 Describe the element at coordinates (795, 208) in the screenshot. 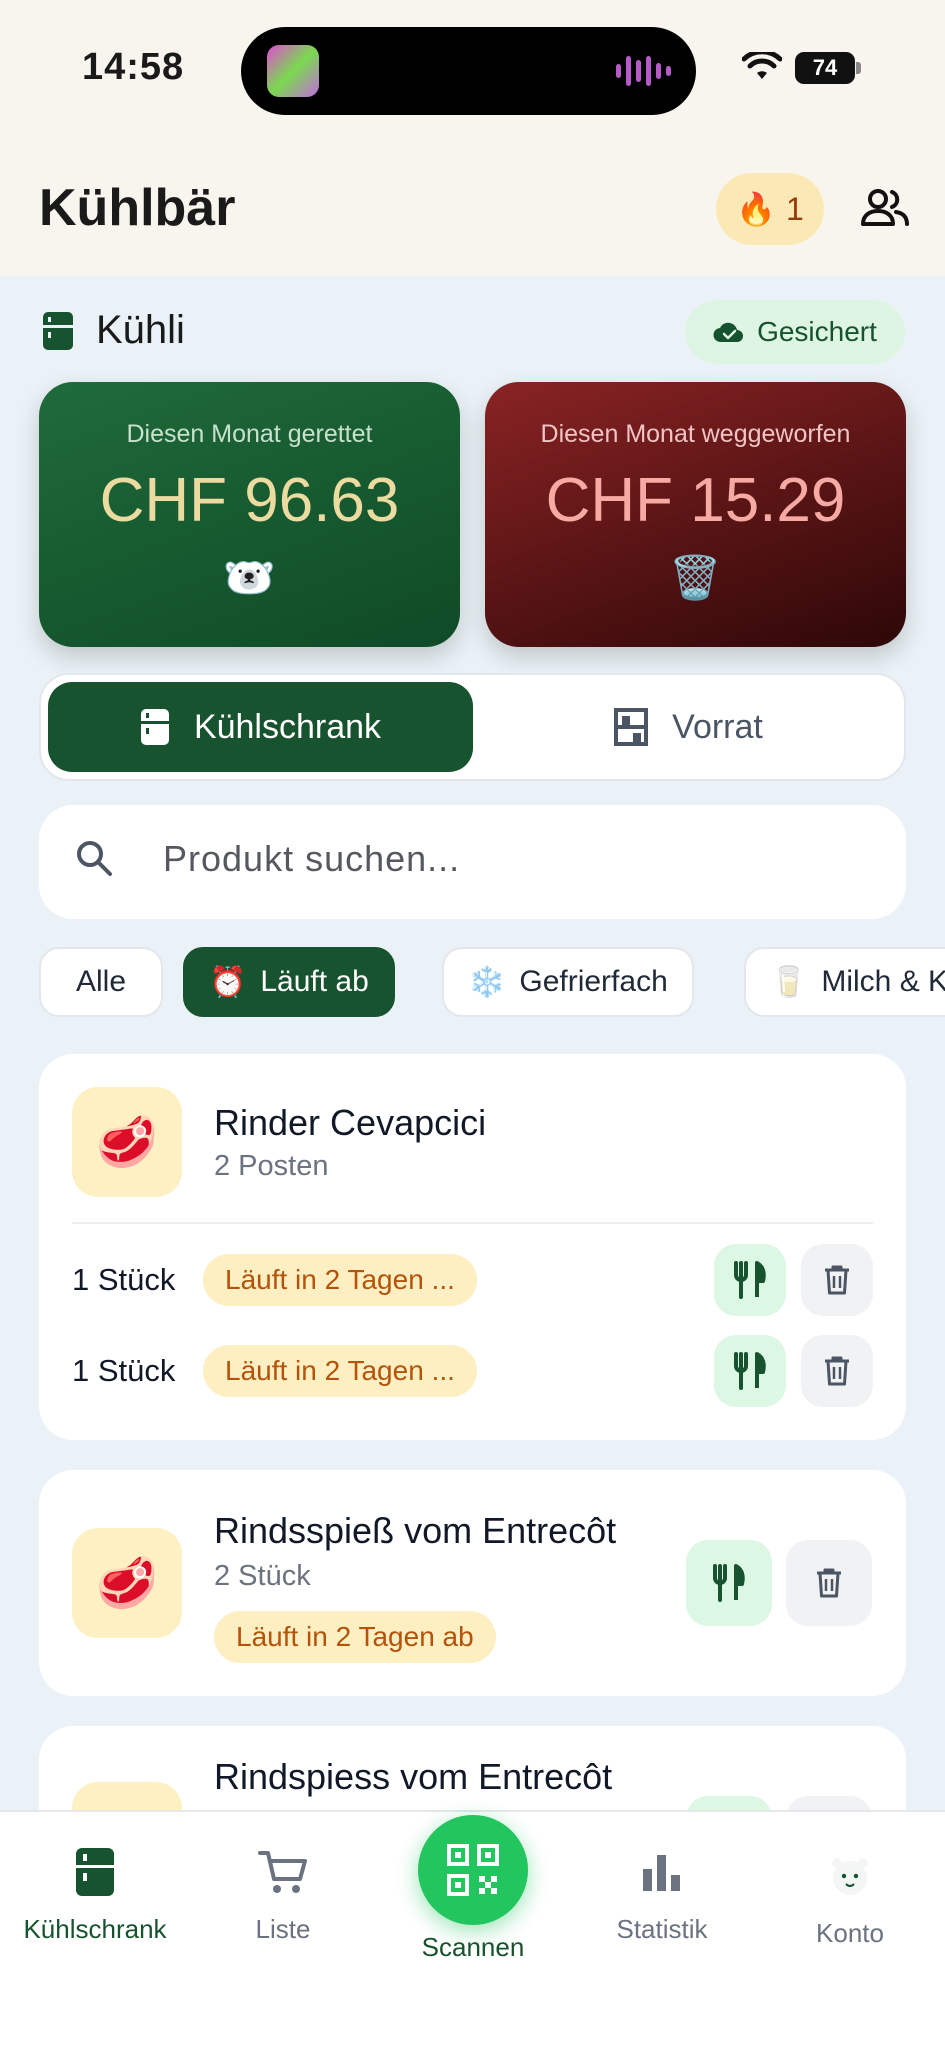

I see `streak-count: 1` at that location.